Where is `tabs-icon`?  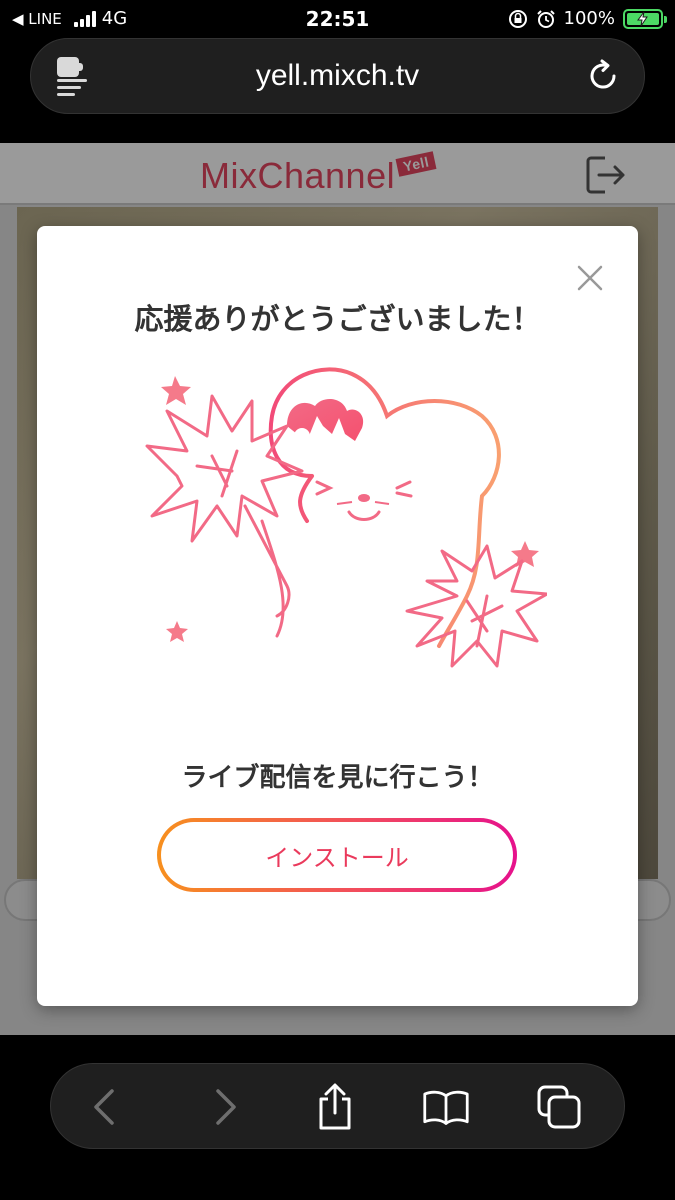
tabs-icon is located at coordinates (559, 1107).